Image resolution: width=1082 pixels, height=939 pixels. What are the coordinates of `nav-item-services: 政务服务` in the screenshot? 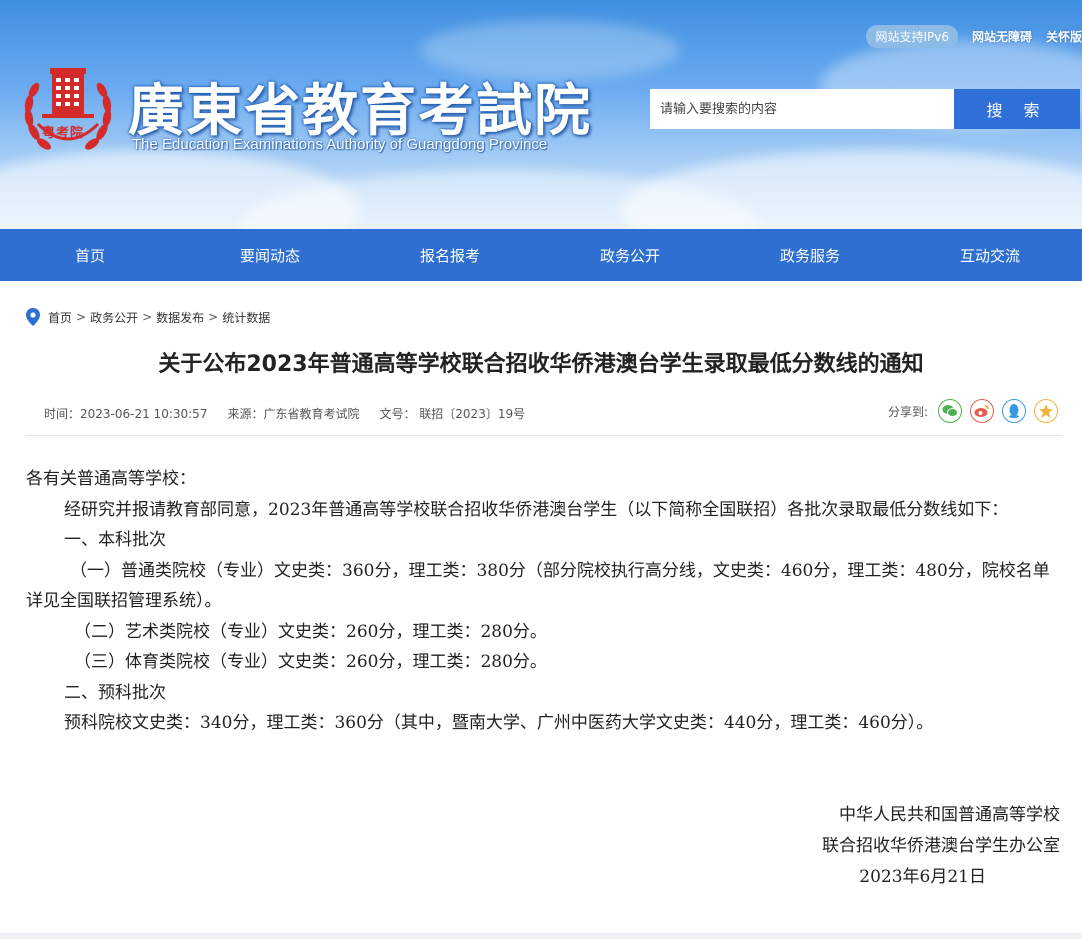 It's located at (810, 255).